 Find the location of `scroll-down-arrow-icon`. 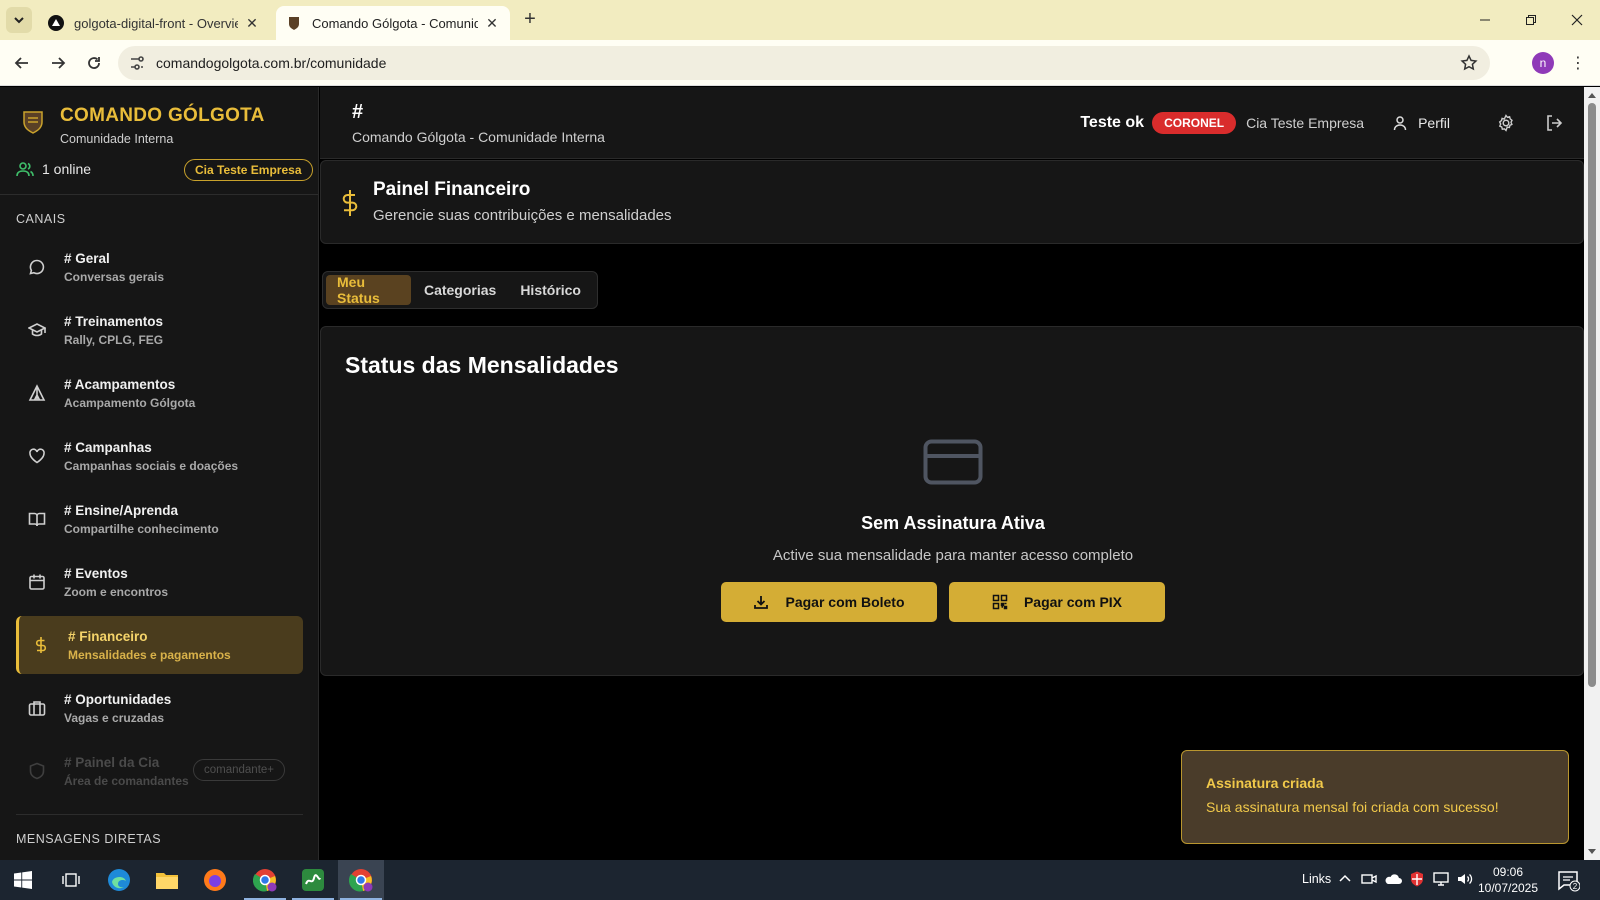

scroll-down-arrow-icon is located at coordinates (1592, 851).